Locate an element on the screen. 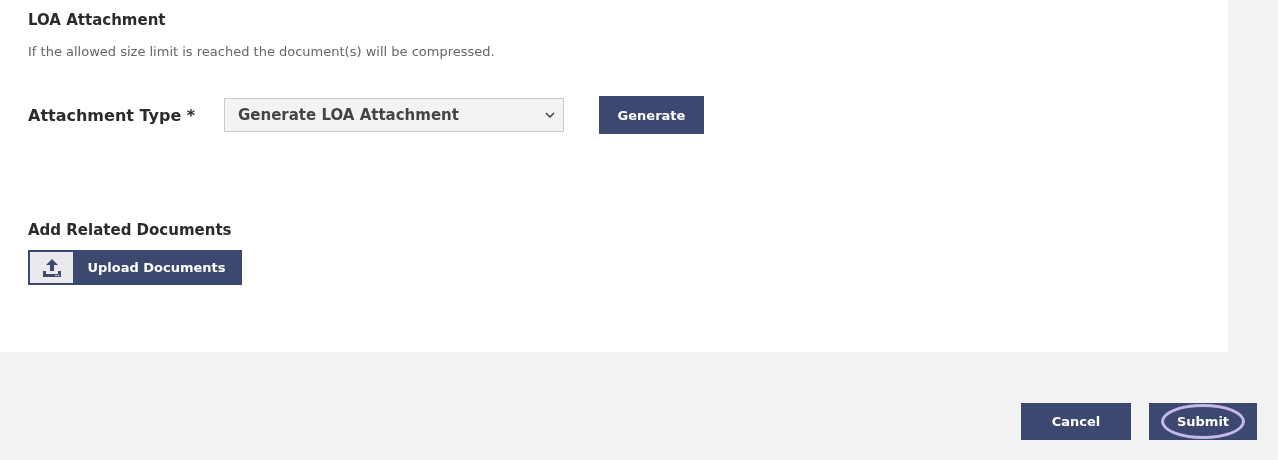  upload-documents-button: Upload Documents is located at coordinates (135, 267).